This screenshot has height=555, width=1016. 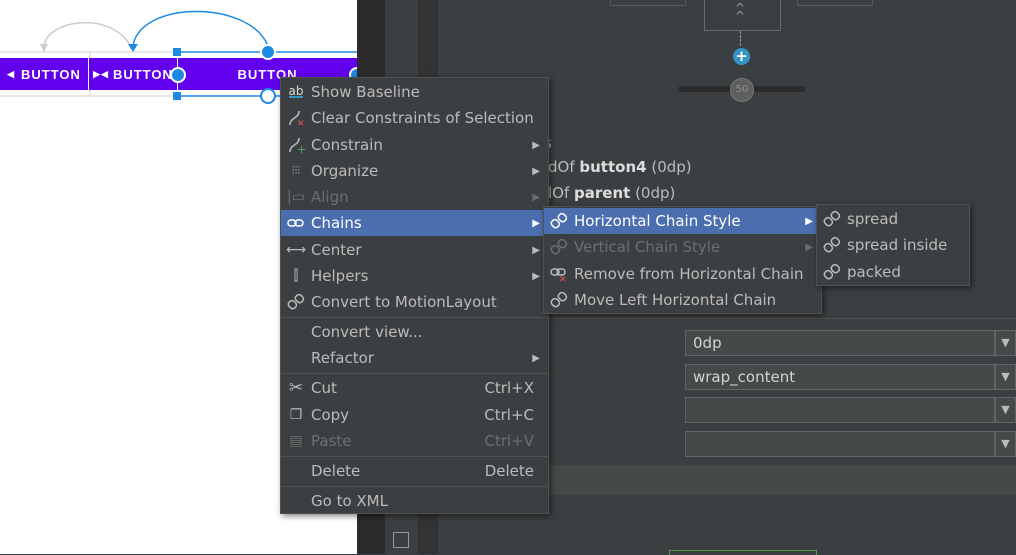 I want to click on top-anchor-handle, so click(x=268, y=52).